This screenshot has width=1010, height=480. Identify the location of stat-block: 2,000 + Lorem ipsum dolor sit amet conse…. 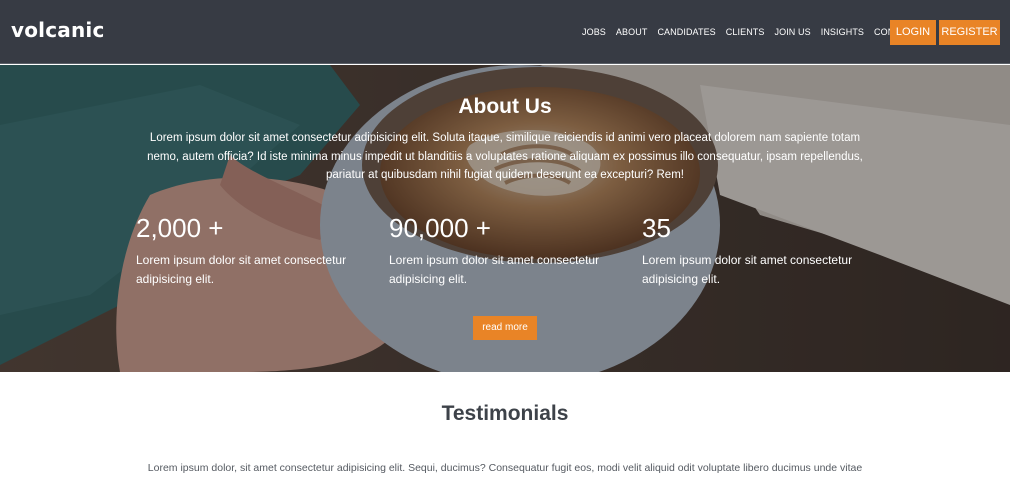
(256, 251).